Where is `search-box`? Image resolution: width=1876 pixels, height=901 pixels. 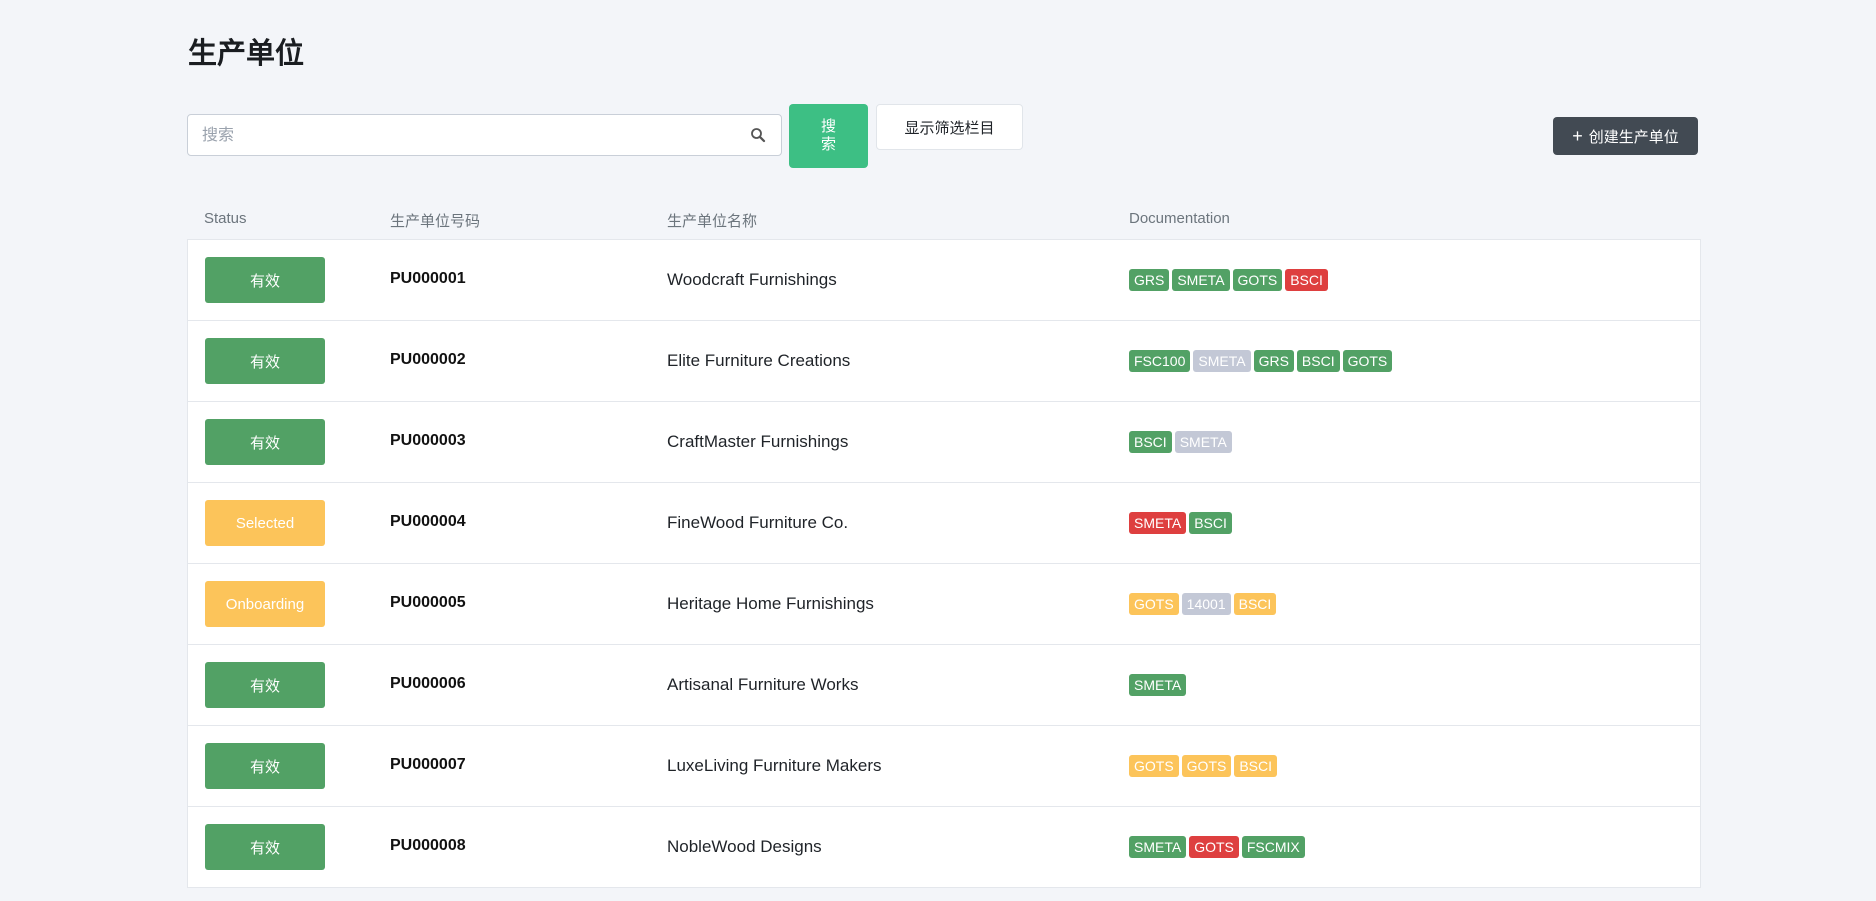
search-box is located at coordinates (484, 135).